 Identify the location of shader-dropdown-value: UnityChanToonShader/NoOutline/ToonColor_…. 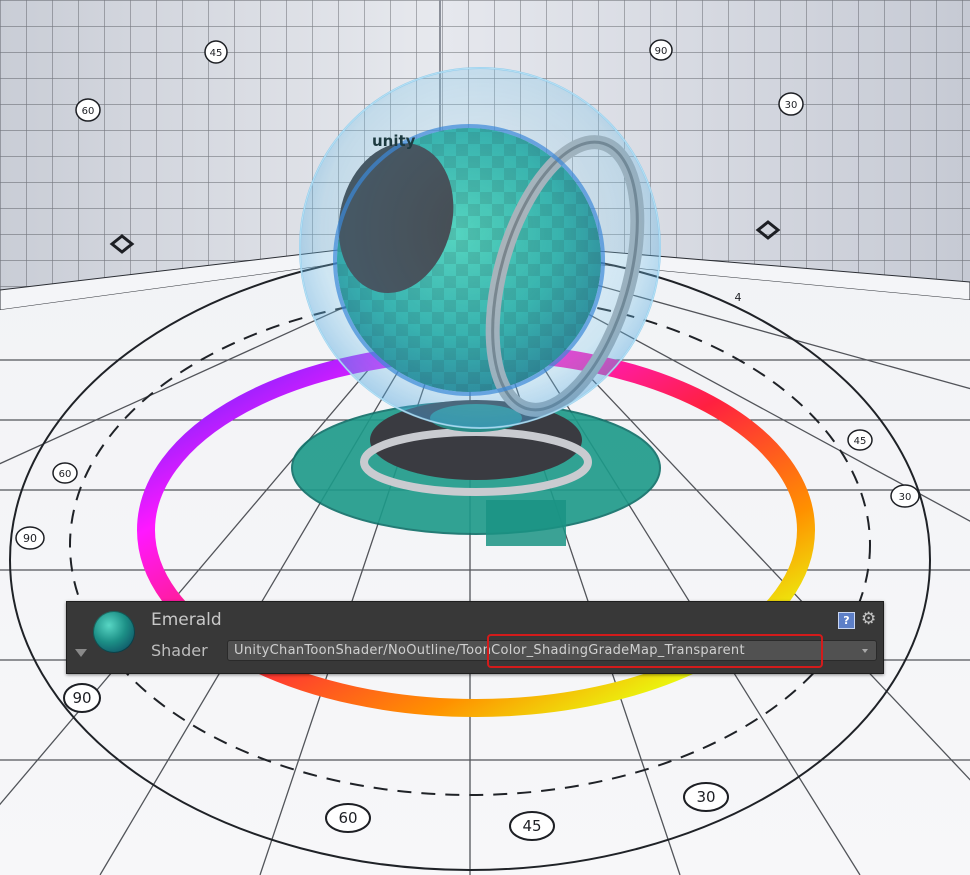
(489, 651).